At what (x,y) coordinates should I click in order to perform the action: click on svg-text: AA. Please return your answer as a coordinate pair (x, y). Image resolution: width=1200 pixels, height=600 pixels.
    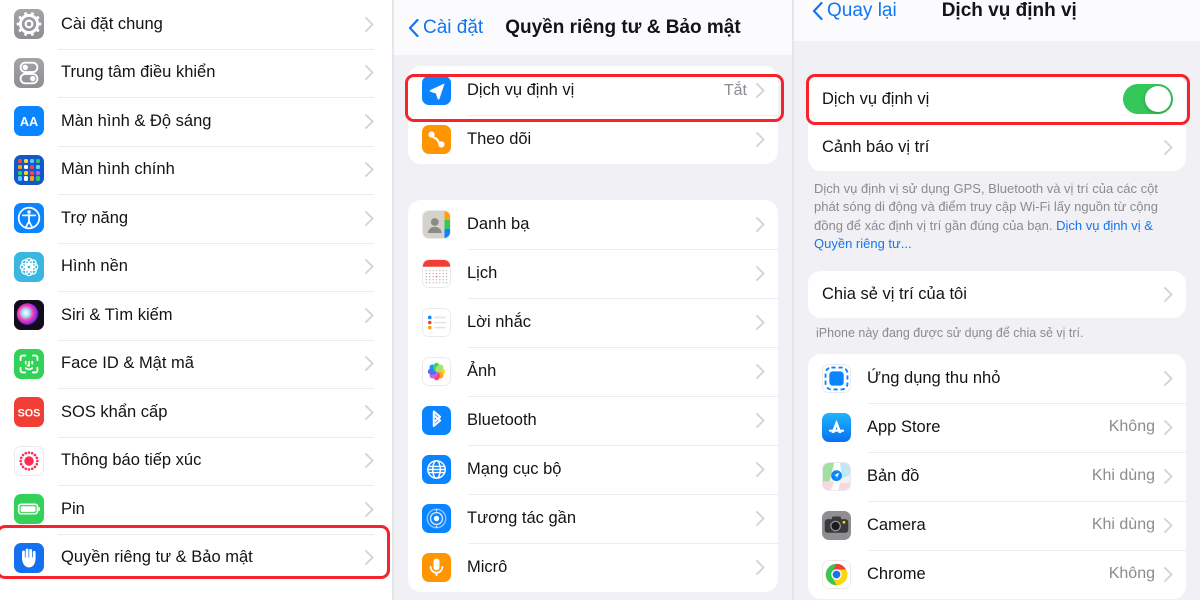
    Looking at the image, I should click on (29, 122).